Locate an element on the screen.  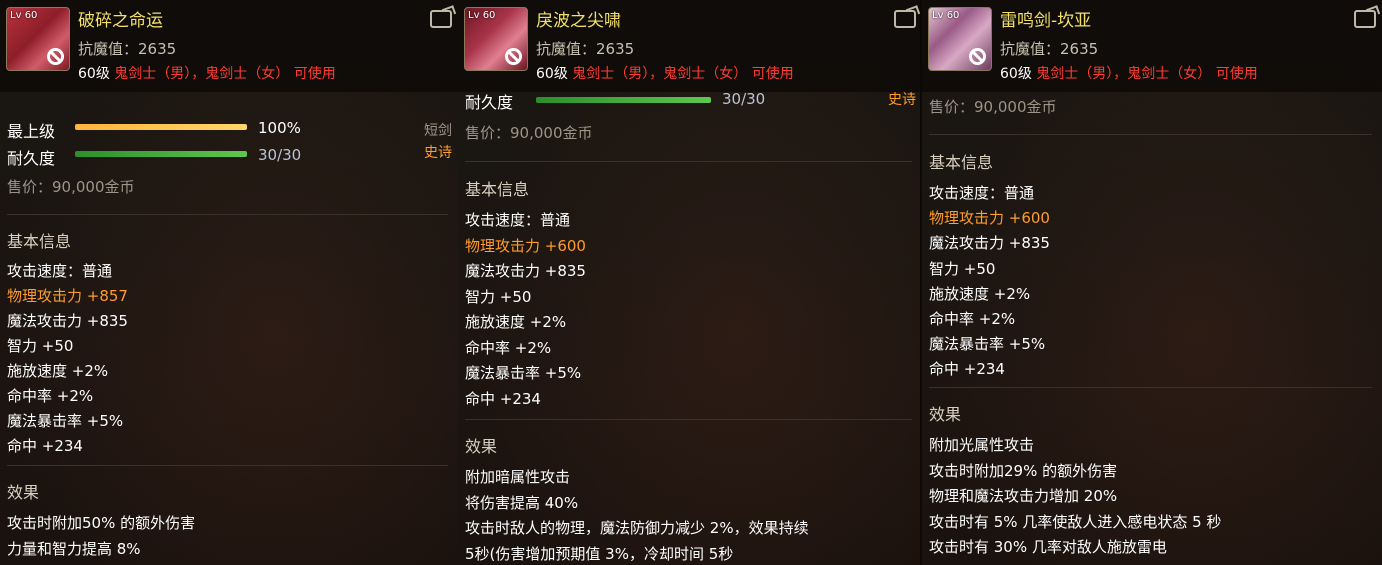
grade-bar is located at coordinates (161, 127).